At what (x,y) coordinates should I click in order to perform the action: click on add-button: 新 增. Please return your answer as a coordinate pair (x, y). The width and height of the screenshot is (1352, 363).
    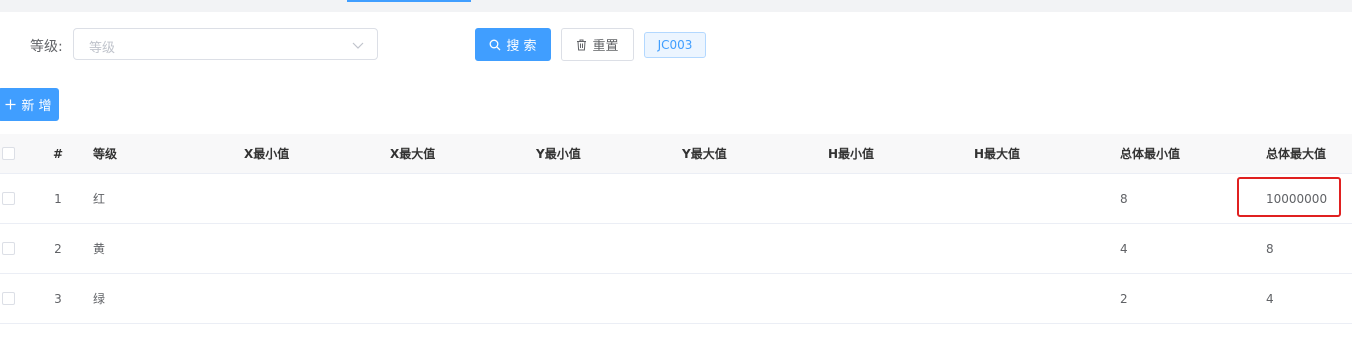
    Looking at the image, I should click on (29, 104).